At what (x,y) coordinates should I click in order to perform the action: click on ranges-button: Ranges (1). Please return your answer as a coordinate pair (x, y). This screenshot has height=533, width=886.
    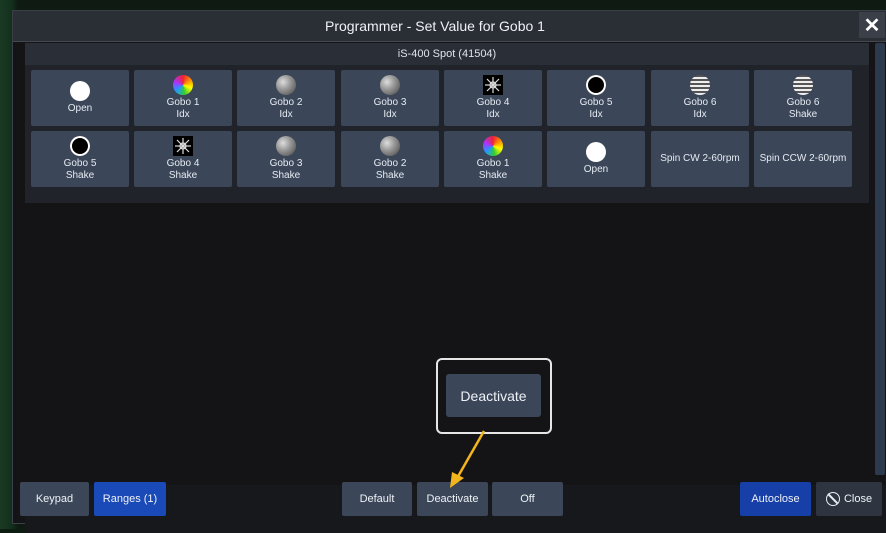
    Looking at the image, I should click on (130, 499).